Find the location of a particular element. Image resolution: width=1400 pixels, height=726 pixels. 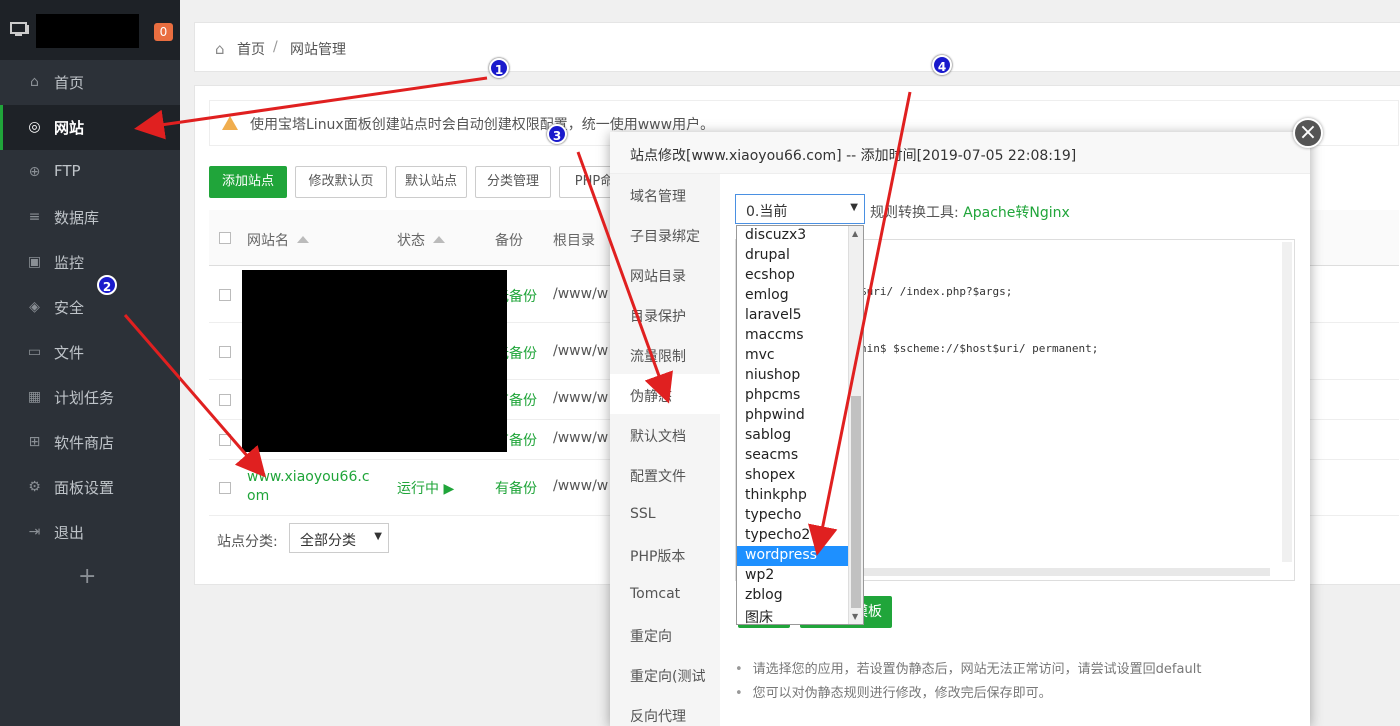

editor-vertical-scrollbar is located at coordinates (1287, 402).